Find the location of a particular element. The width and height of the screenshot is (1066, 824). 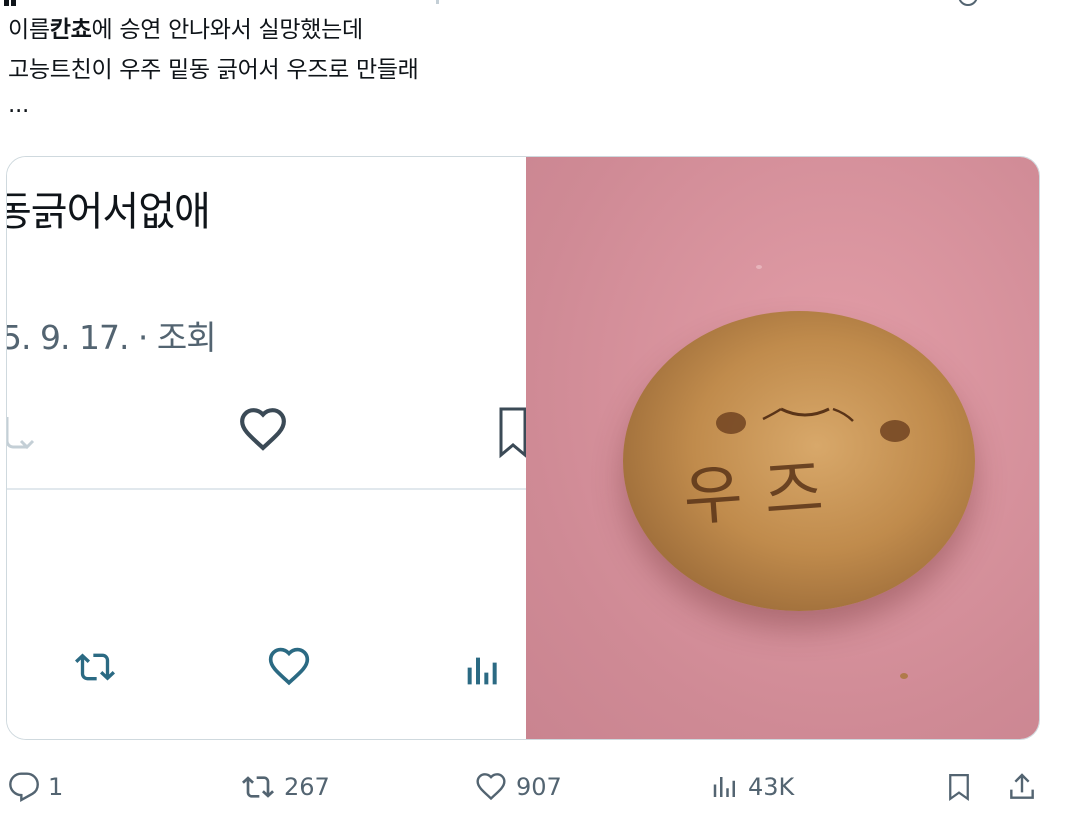

embedded-divider is located at coordinates (266, 489).